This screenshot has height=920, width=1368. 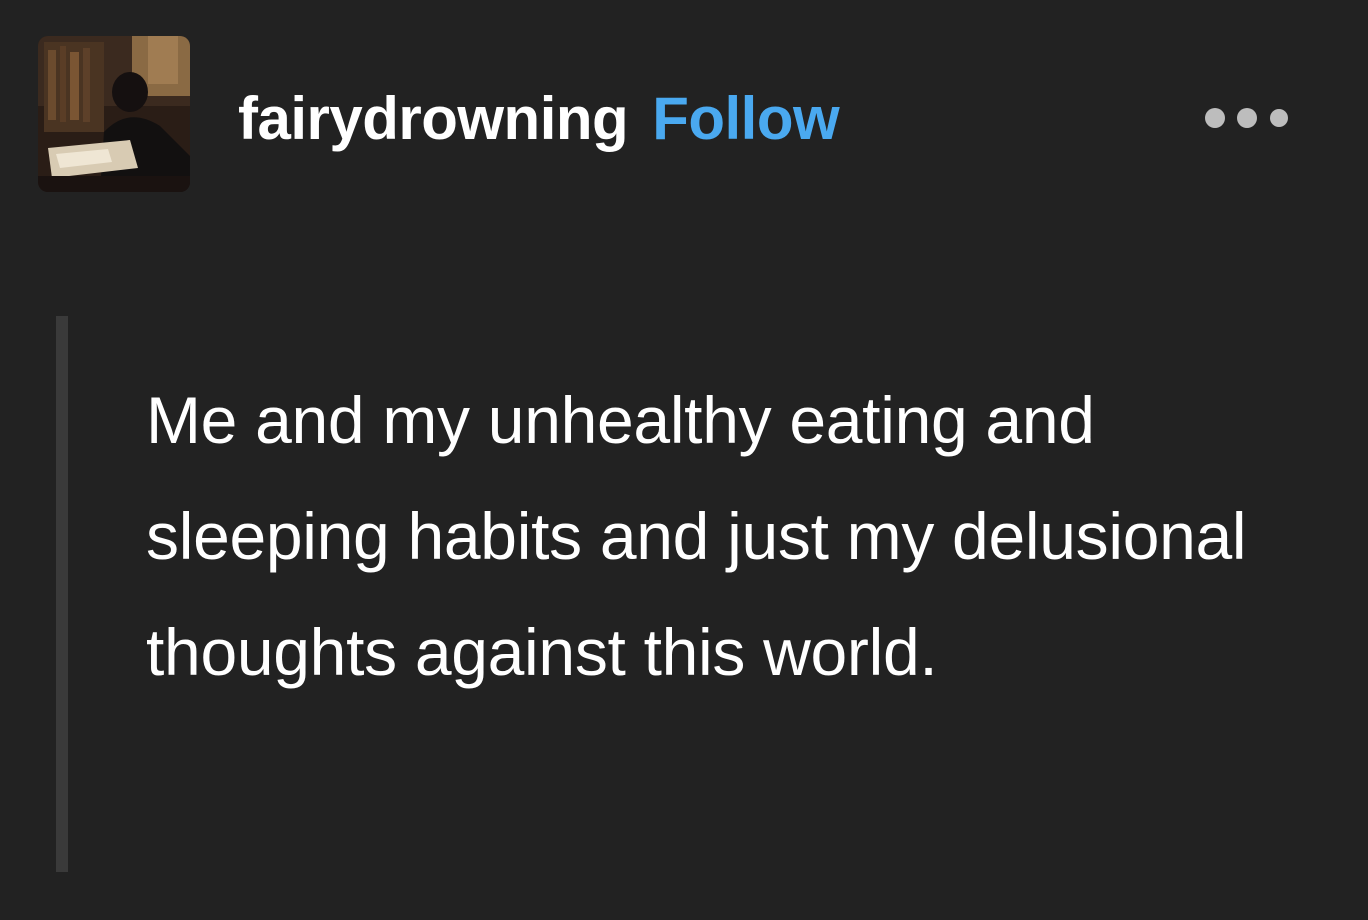 I want to click on avatar-photo-icon, so click(x=114, y=114).